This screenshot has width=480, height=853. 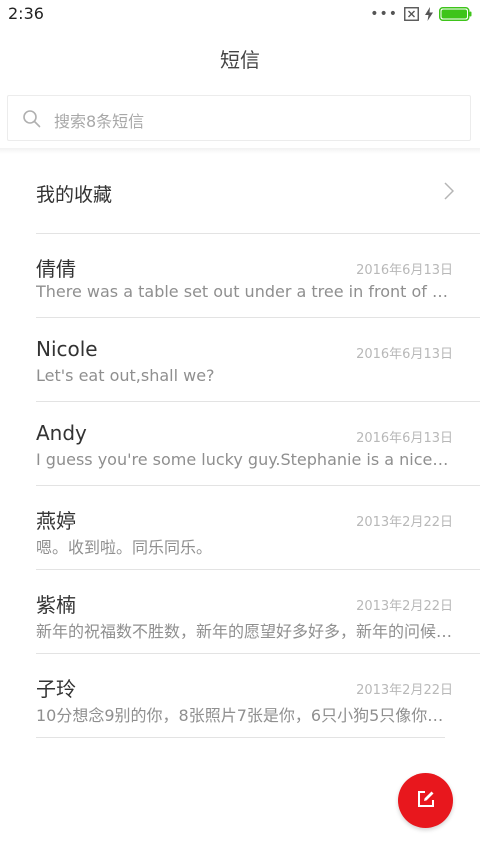 What do you see at coordinates (74, 195) in the screenshot?
I see `favorites-label: 我的收藏` at bounding box center [74, 195].